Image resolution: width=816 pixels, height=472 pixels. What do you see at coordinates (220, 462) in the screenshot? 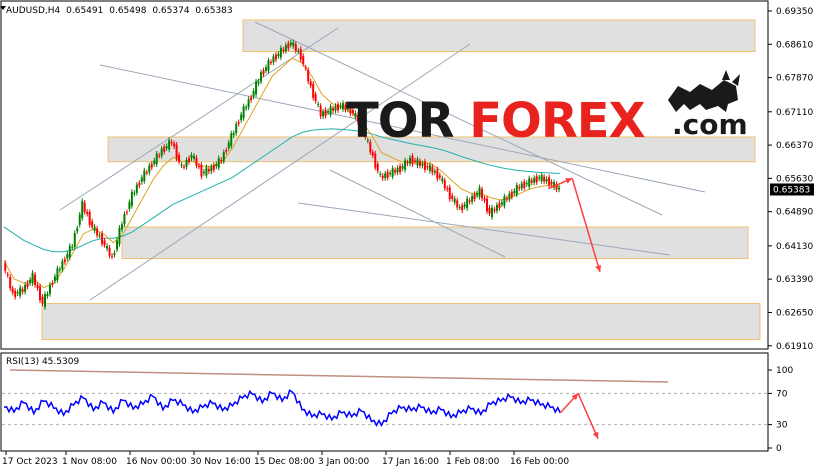
I see `time-tick-label: 30 Nov 16:00` at bounding box center [220, 462].